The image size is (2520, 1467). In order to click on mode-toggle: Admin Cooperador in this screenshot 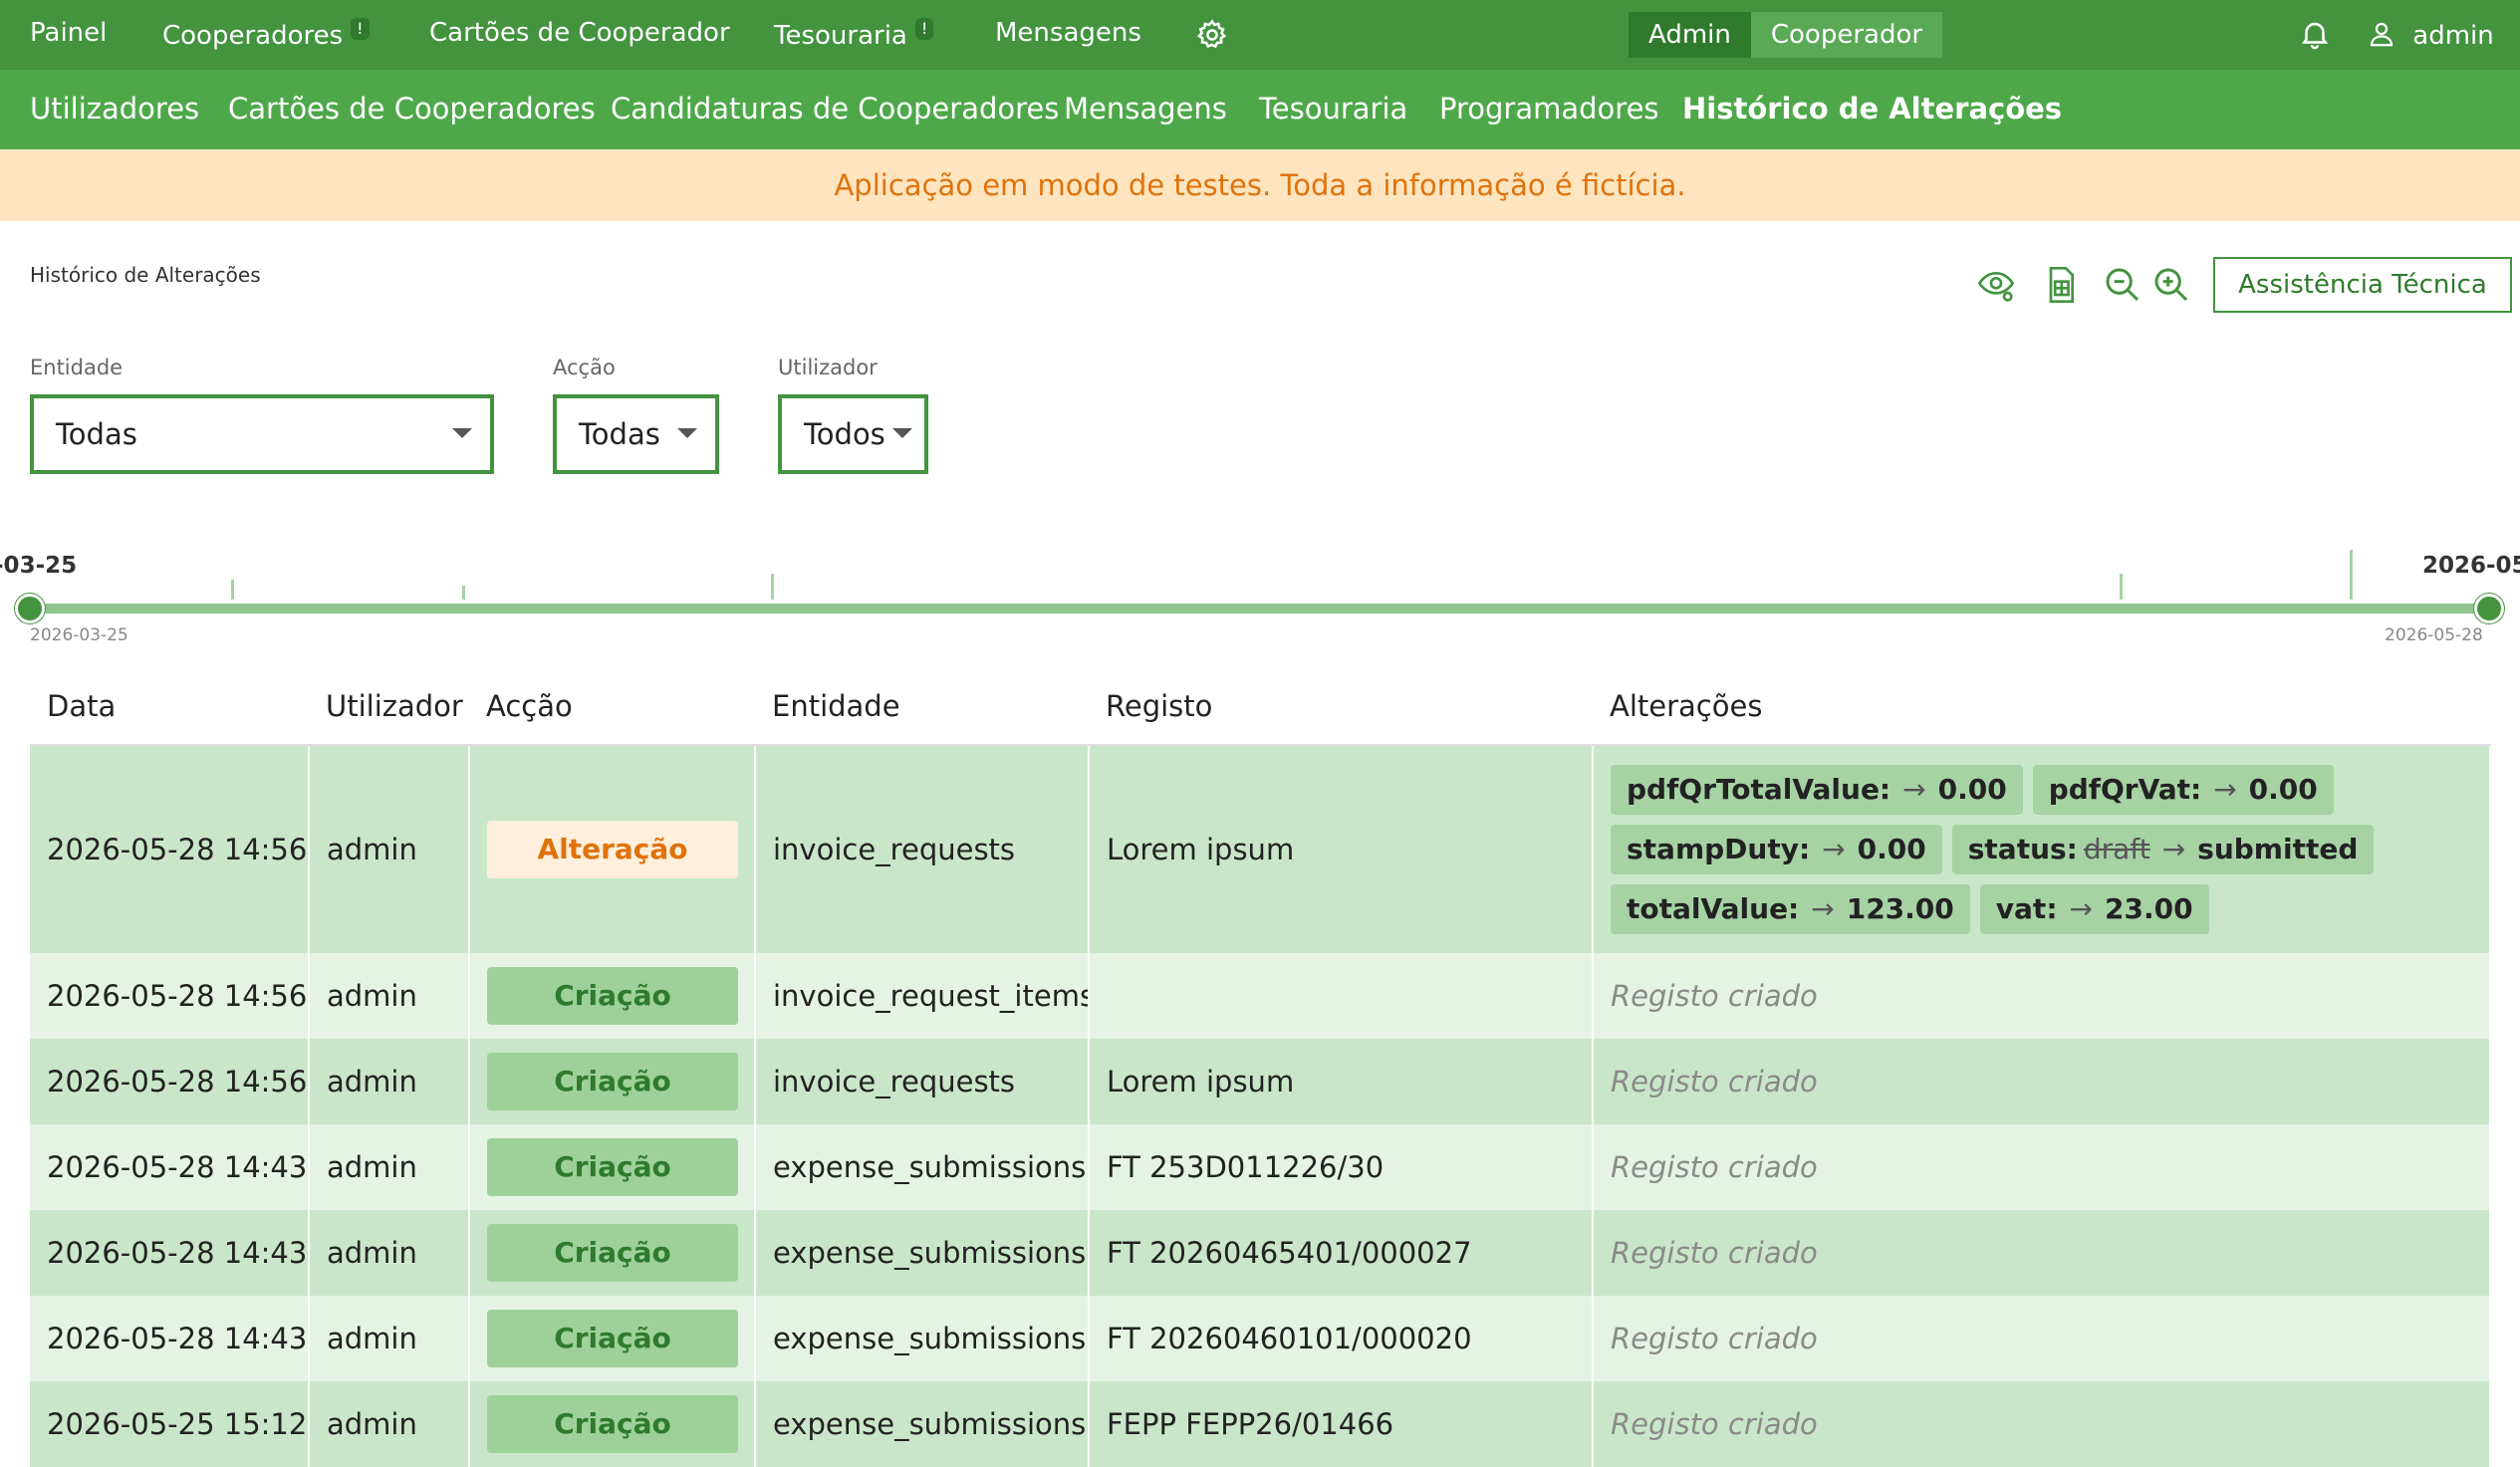, I will do `click(1786, 35)`.